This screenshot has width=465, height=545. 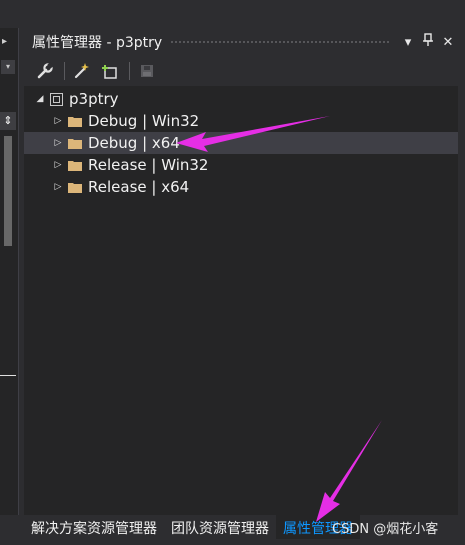 I want to click on tree-item-label: Debug | x64, so click(x=134, y=143).